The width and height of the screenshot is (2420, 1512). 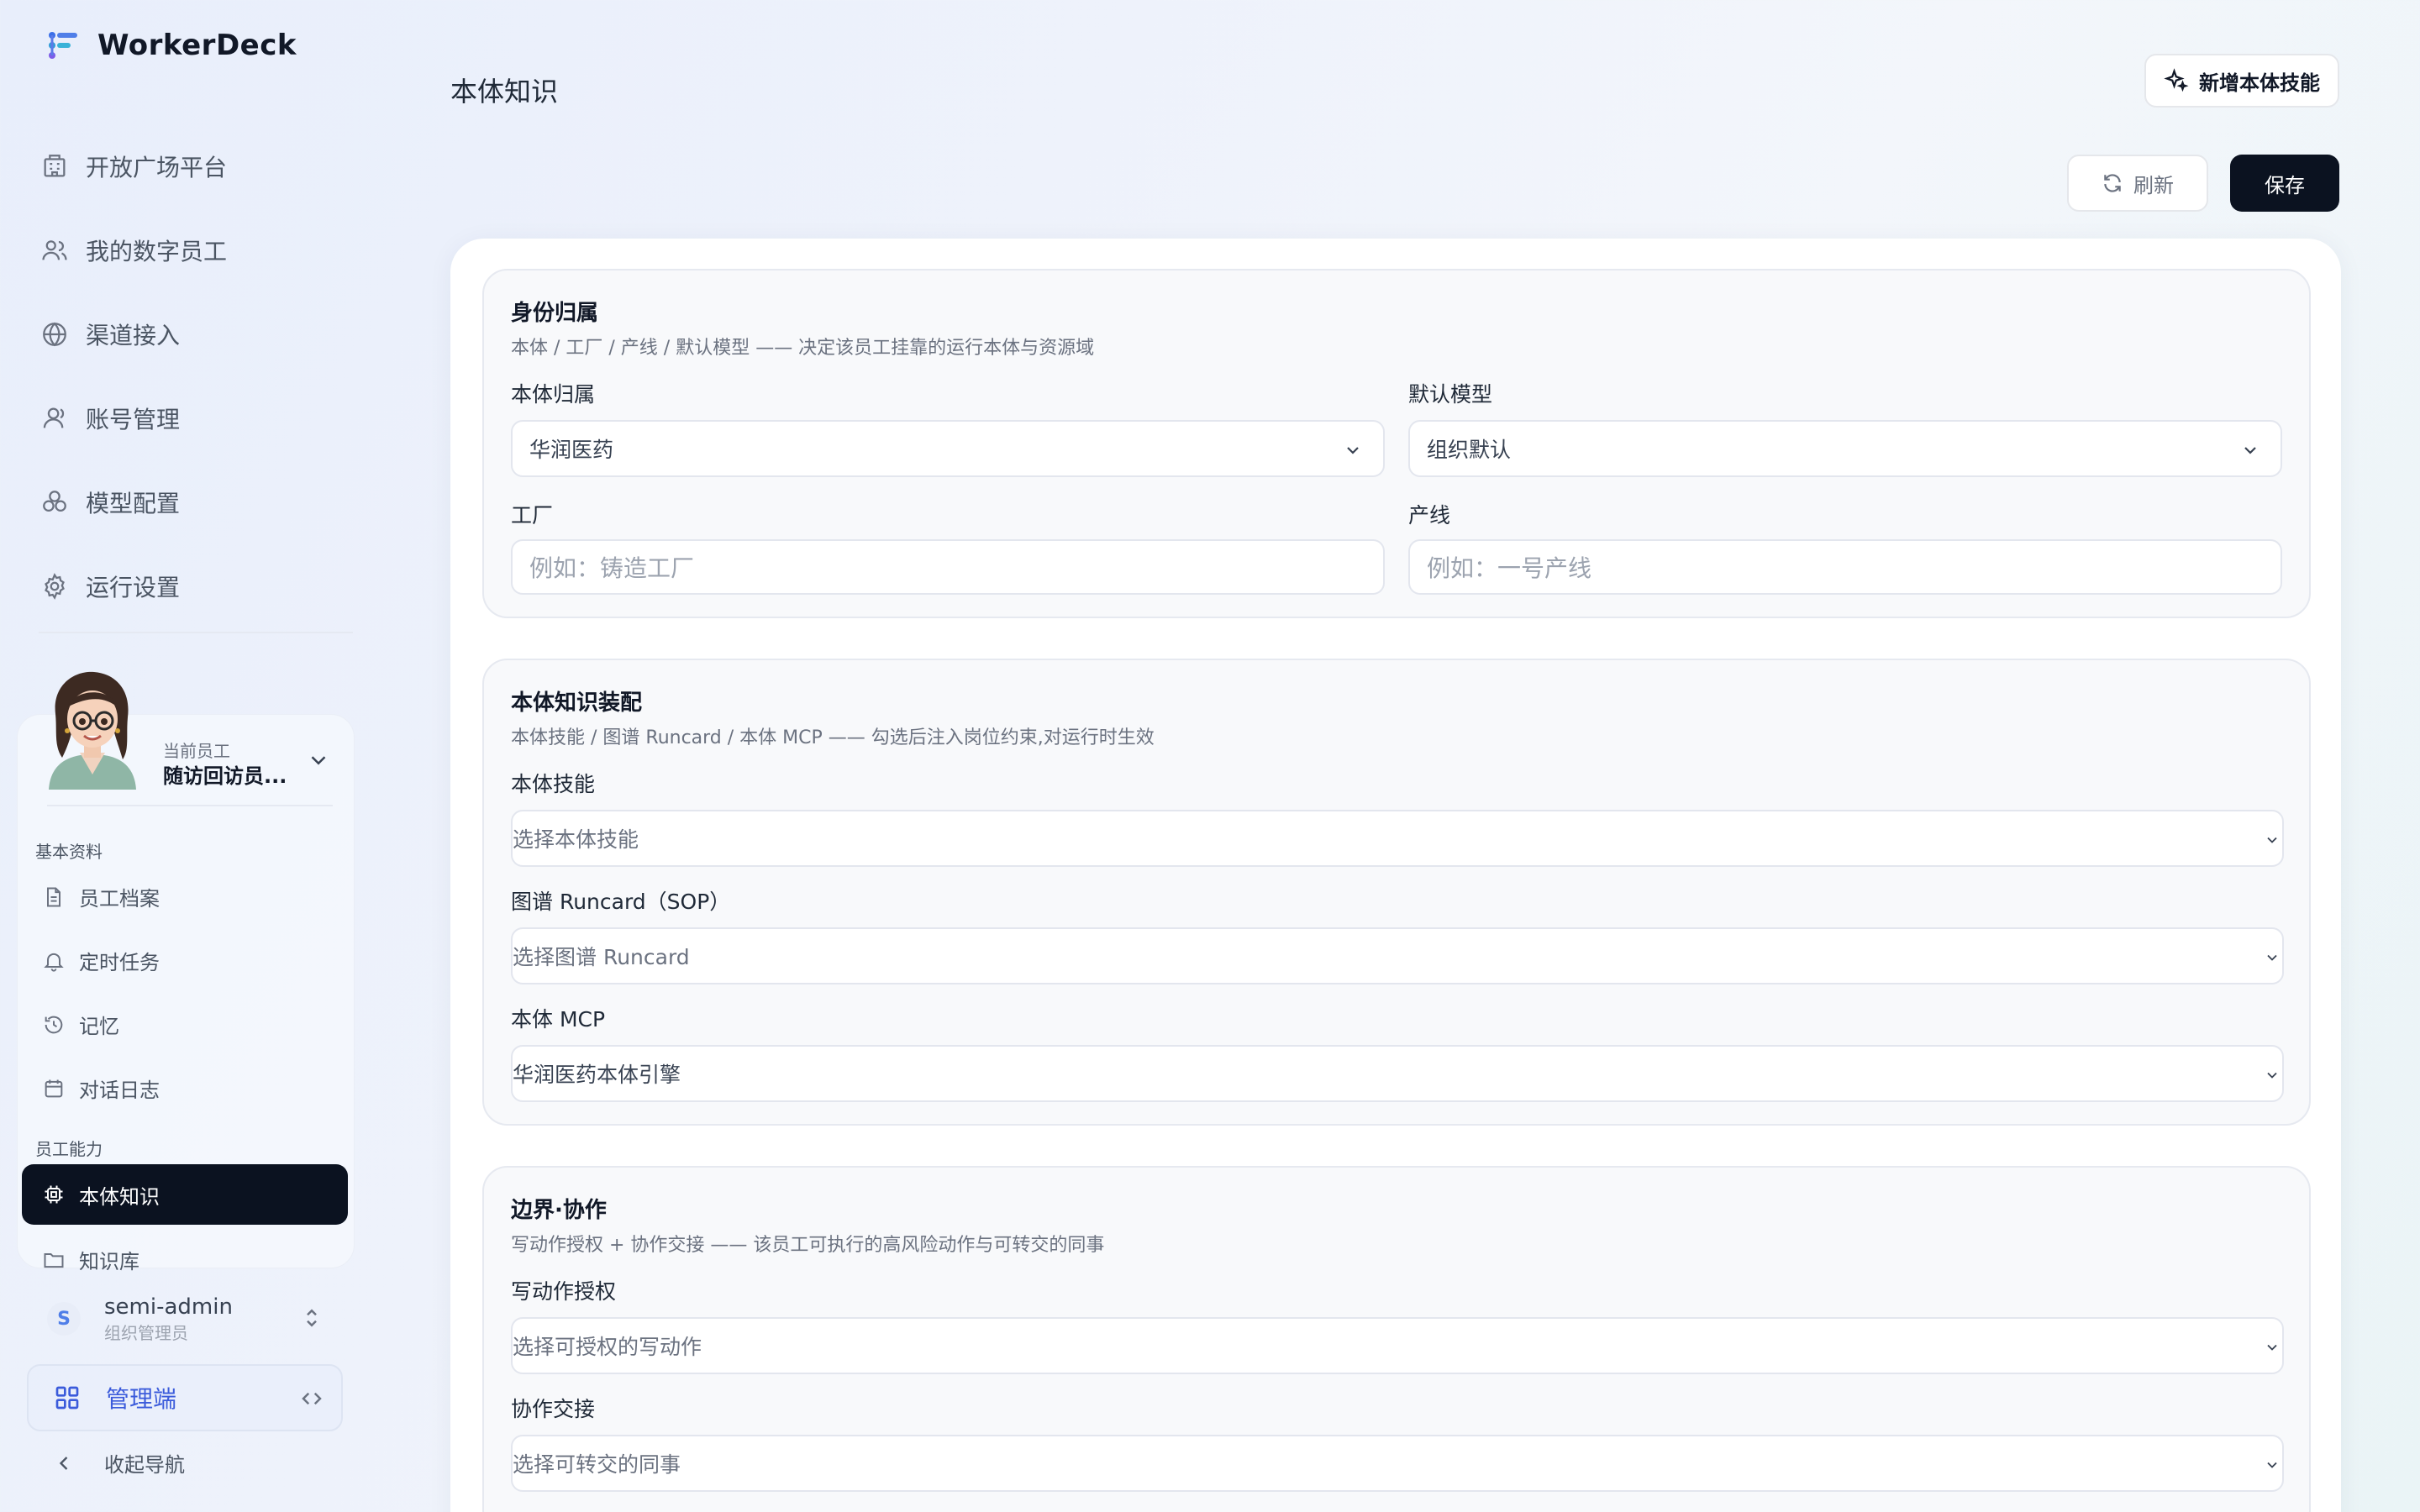 What do you see at coordinates (197, 45) in the screenshot?
I see `brand-name: WorkerDeck` at bounding box center [197, 45].